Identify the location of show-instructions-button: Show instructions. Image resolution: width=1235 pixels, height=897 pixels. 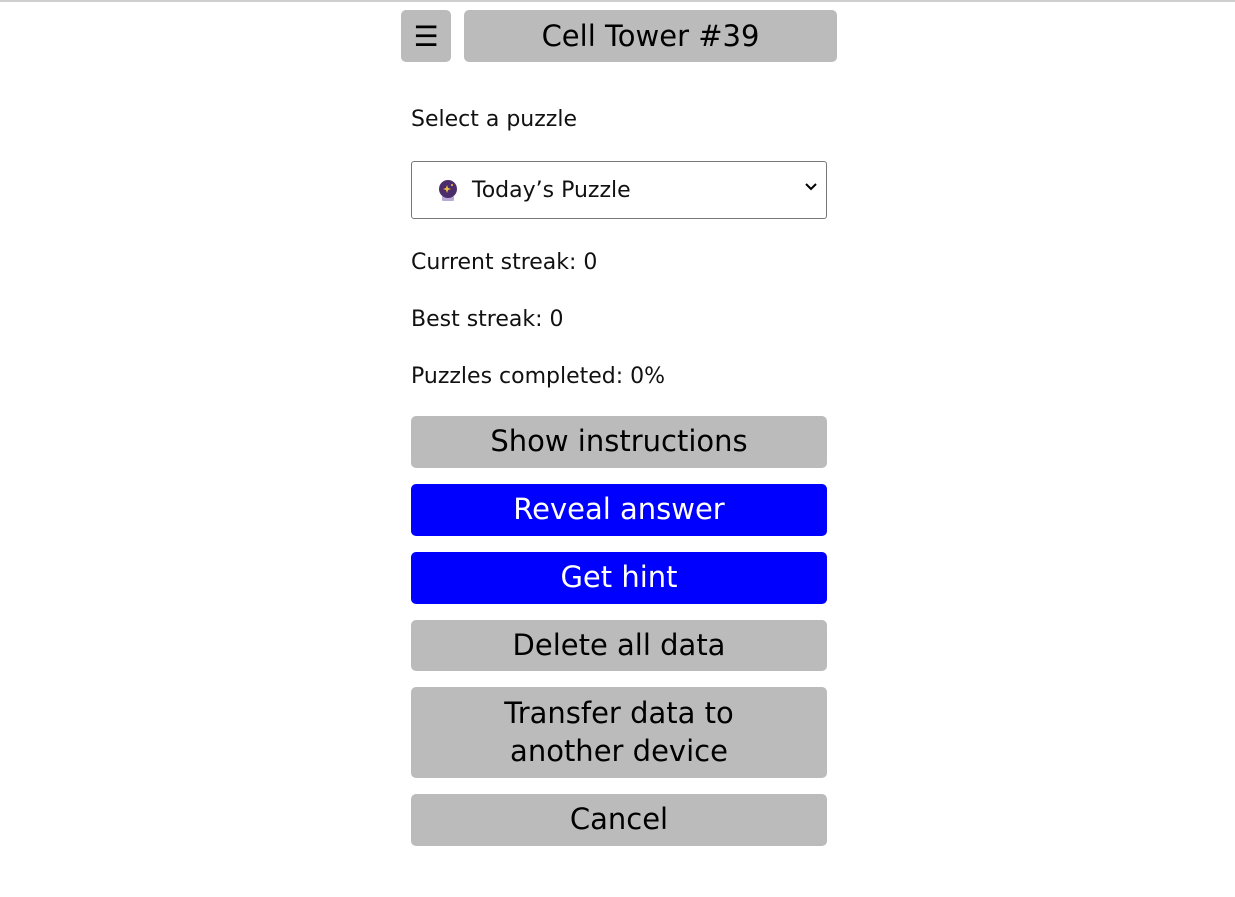
(619, 442).